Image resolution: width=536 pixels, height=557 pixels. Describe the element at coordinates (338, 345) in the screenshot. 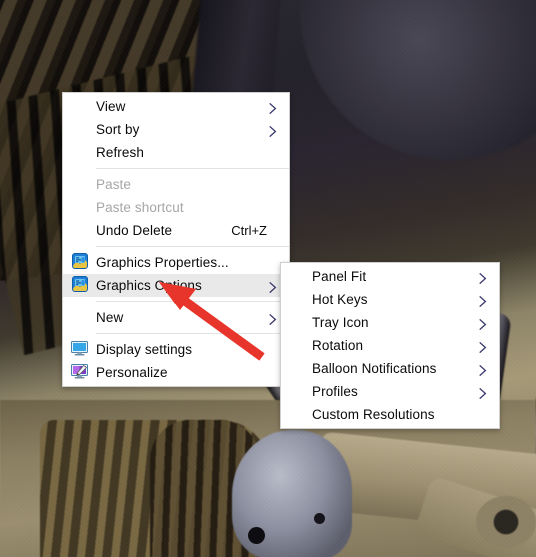

I see `menu-item-label: Rotation` at that location.